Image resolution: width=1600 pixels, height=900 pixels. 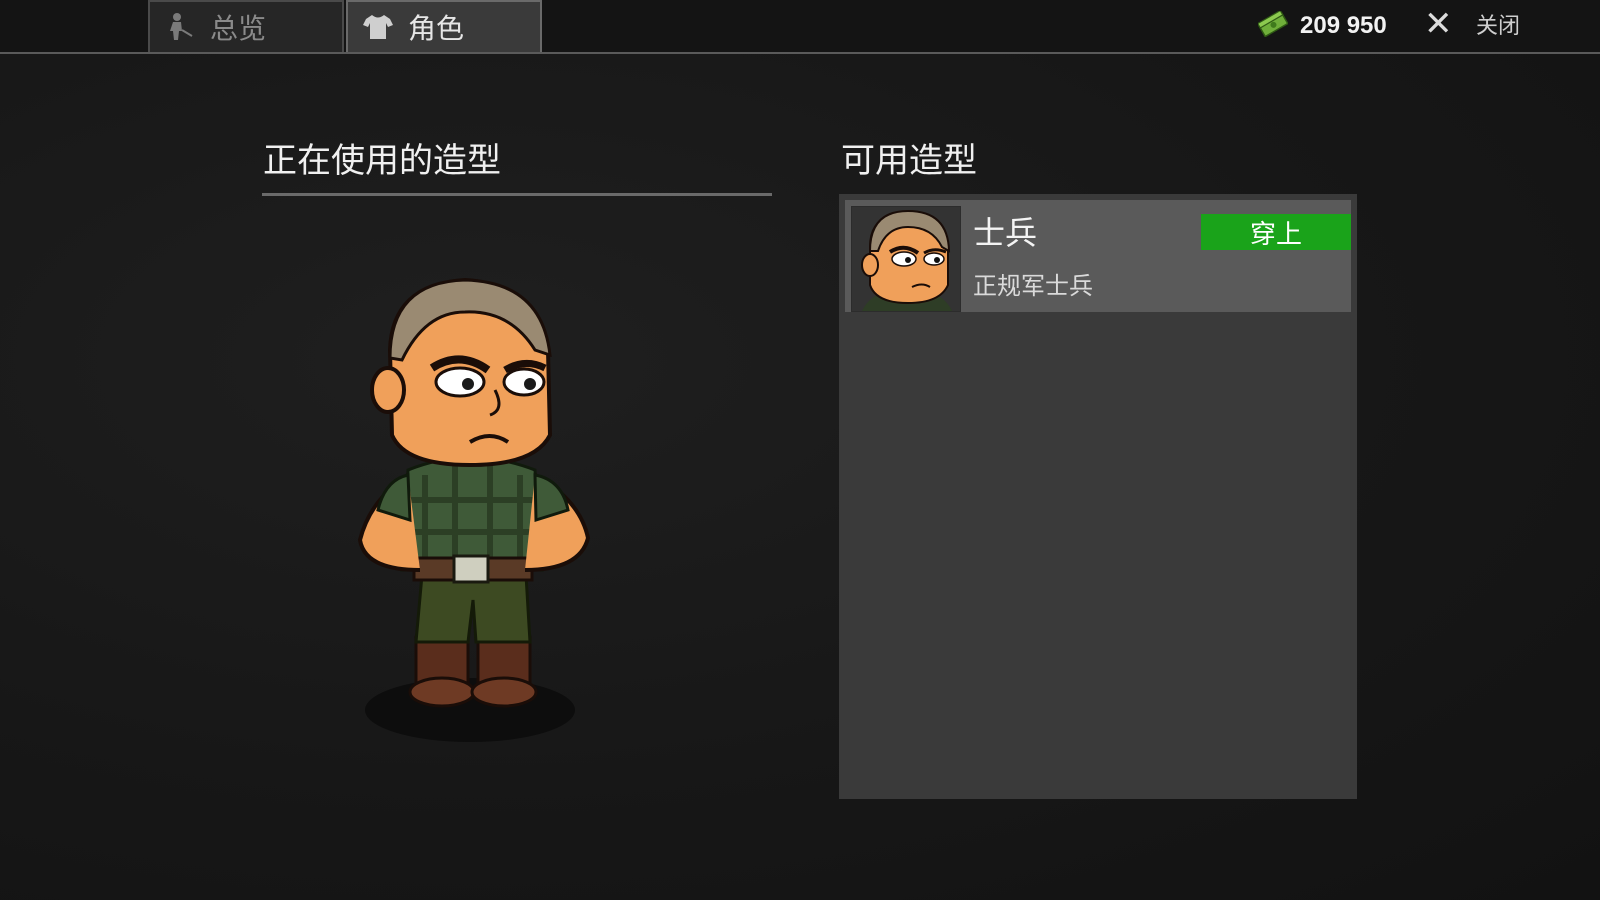 What do you see at coordinates (800, 27) in the screenshot?
I see `top-bar: 总览 角色 209 950 ✕ 关闭` at bounding box center [800, 27].